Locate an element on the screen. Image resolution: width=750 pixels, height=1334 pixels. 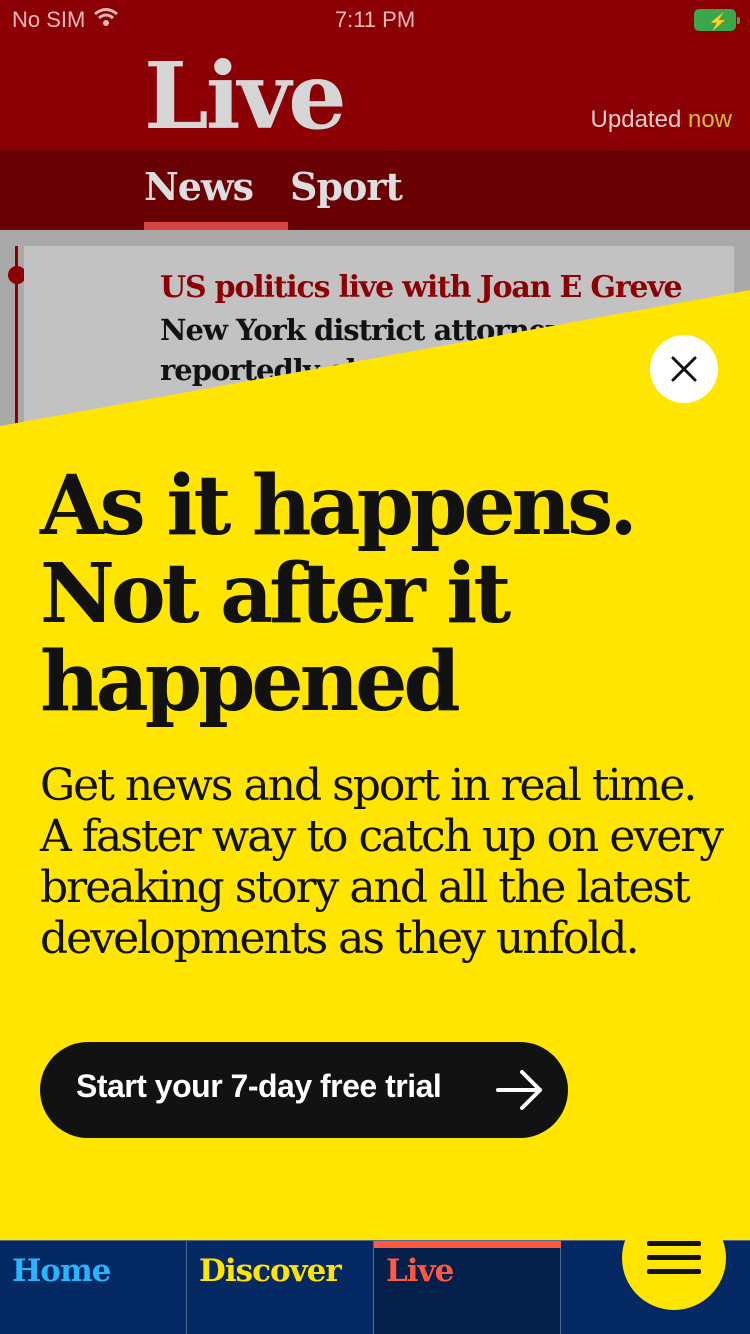
close-icon is located at coordinates (684, 369).